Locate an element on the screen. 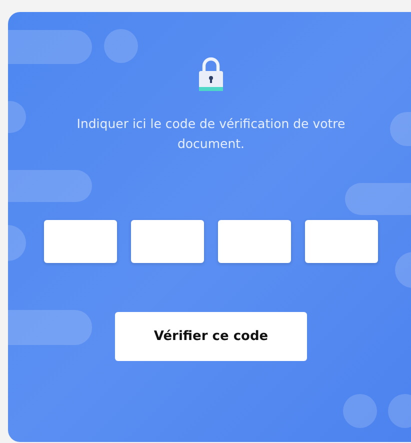 The width and height of the screenshot is (411, 443). instruction-text: Indiquer ici le code de vérification de votre document. is located at coordinates (211, 134).